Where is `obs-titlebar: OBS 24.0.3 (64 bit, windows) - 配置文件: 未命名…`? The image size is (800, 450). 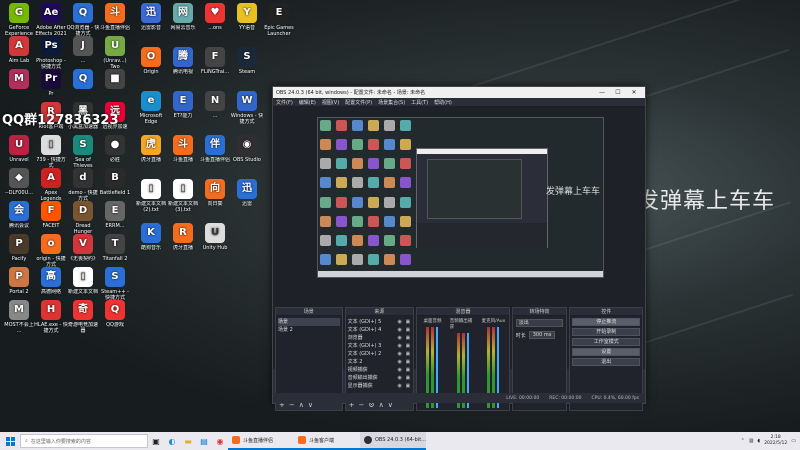
obs-titlebar: OBS 24.0.3 (64 bit, windows) - 配置文件: 未命名… is located at coordinates (459, 92).